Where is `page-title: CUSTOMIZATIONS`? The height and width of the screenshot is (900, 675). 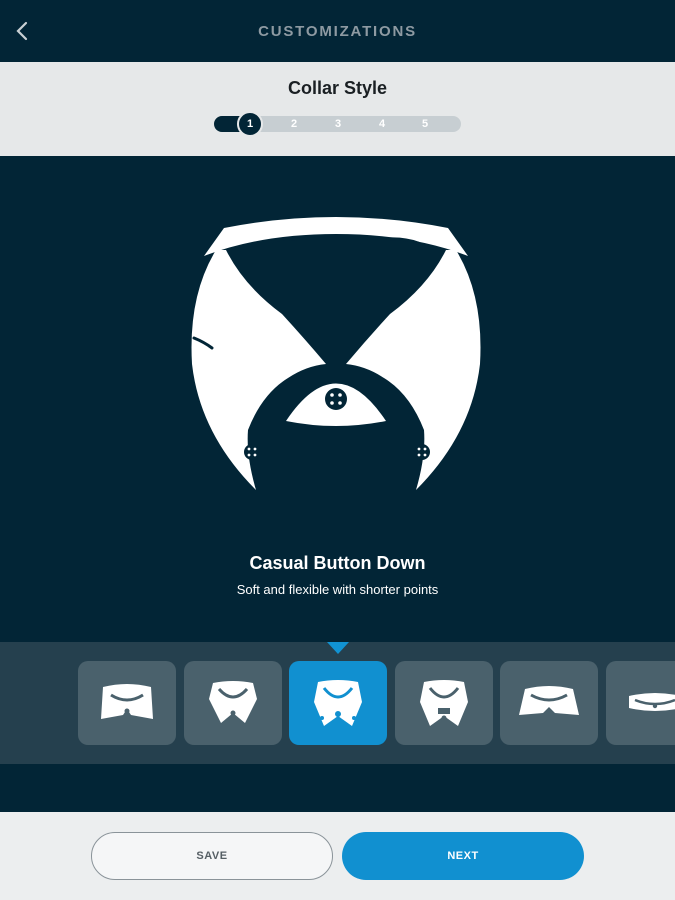
page-title: CUSTOMIZATIONS is located at coordinates (337, 31).